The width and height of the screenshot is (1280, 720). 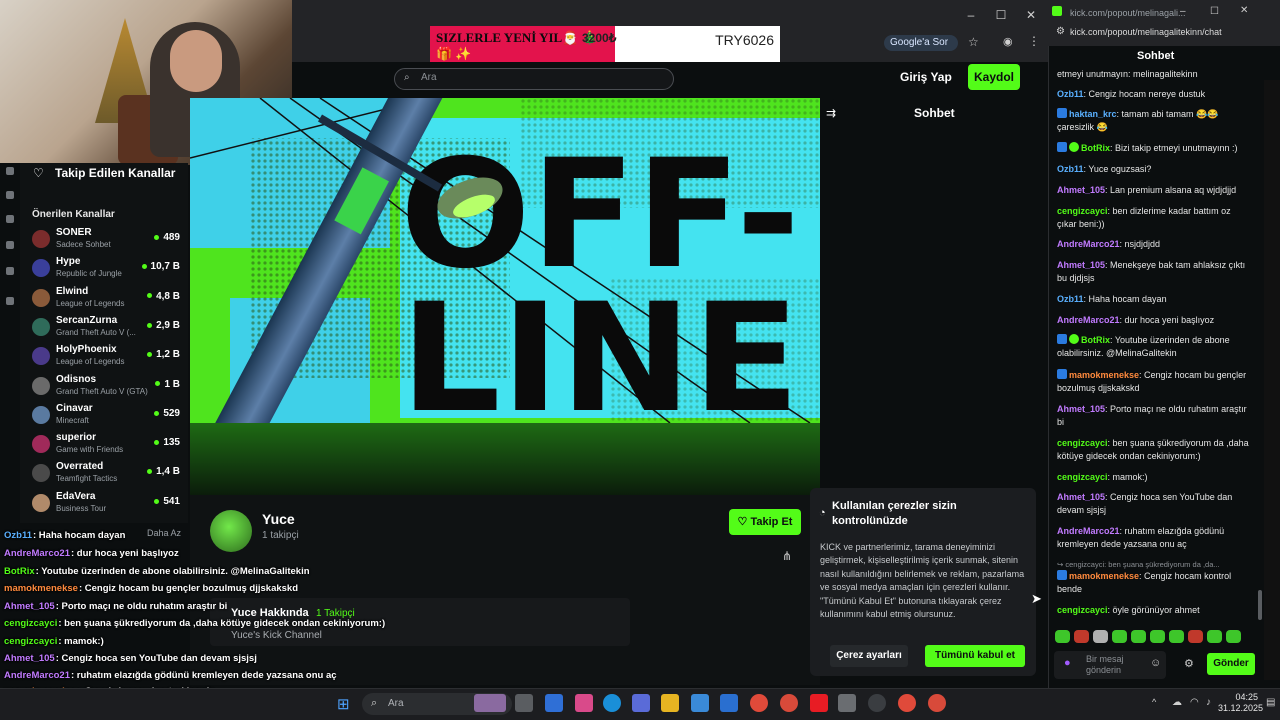 What do you see at coordinates (1153, 583) in the screenshot?
I see `chat-message-row: mamokmenekse: Cengiz hocam kontrol bende` at bounding box center [1153, 583].